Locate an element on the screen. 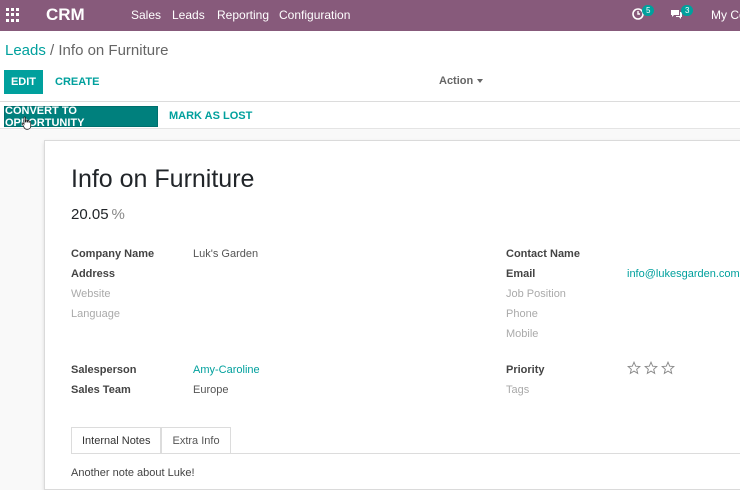 This screenshot has height=490, width=740. priority-stars is located at coordinates (651, 368).